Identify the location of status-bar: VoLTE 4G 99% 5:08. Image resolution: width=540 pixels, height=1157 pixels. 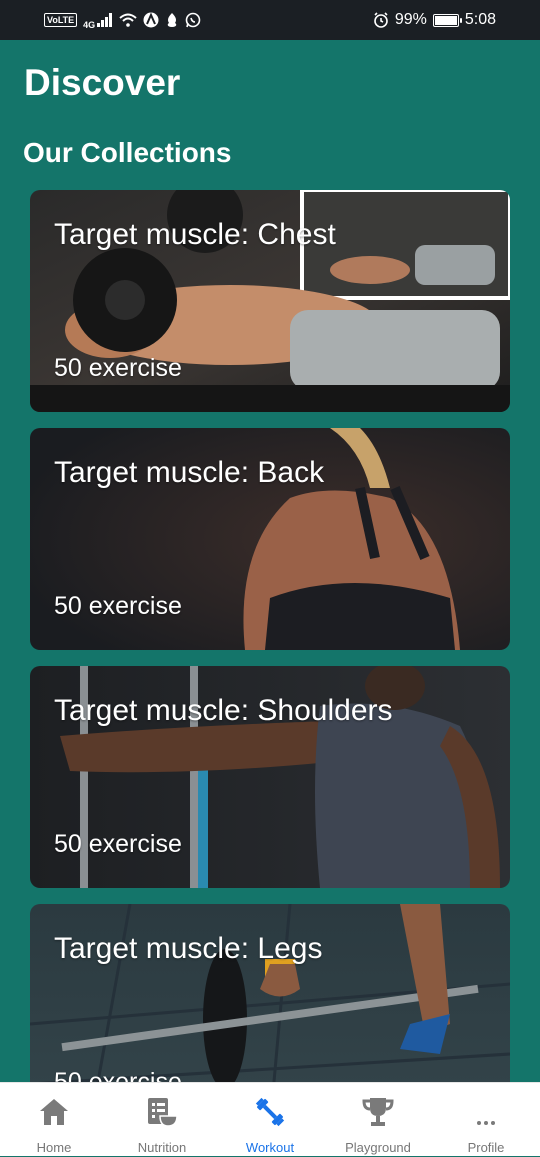
(270, 20).